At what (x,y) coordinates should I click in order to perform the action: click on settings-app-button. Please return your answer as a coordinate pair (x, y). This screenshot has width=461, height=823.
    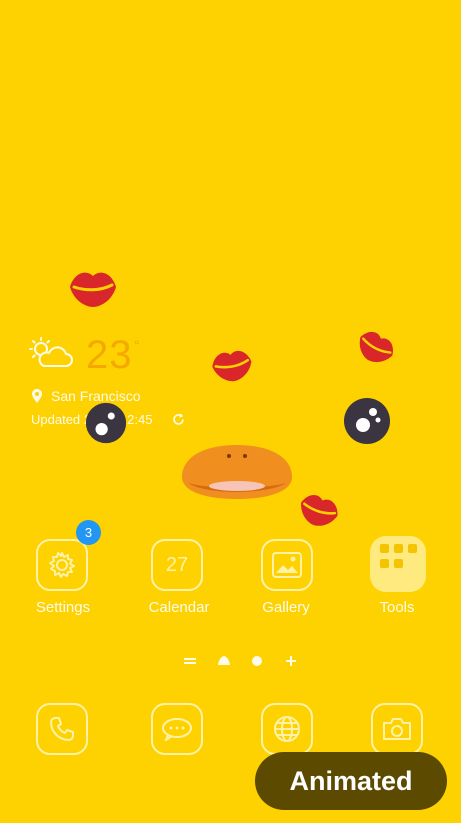
    Looking at the image, I should click on (62, 565).